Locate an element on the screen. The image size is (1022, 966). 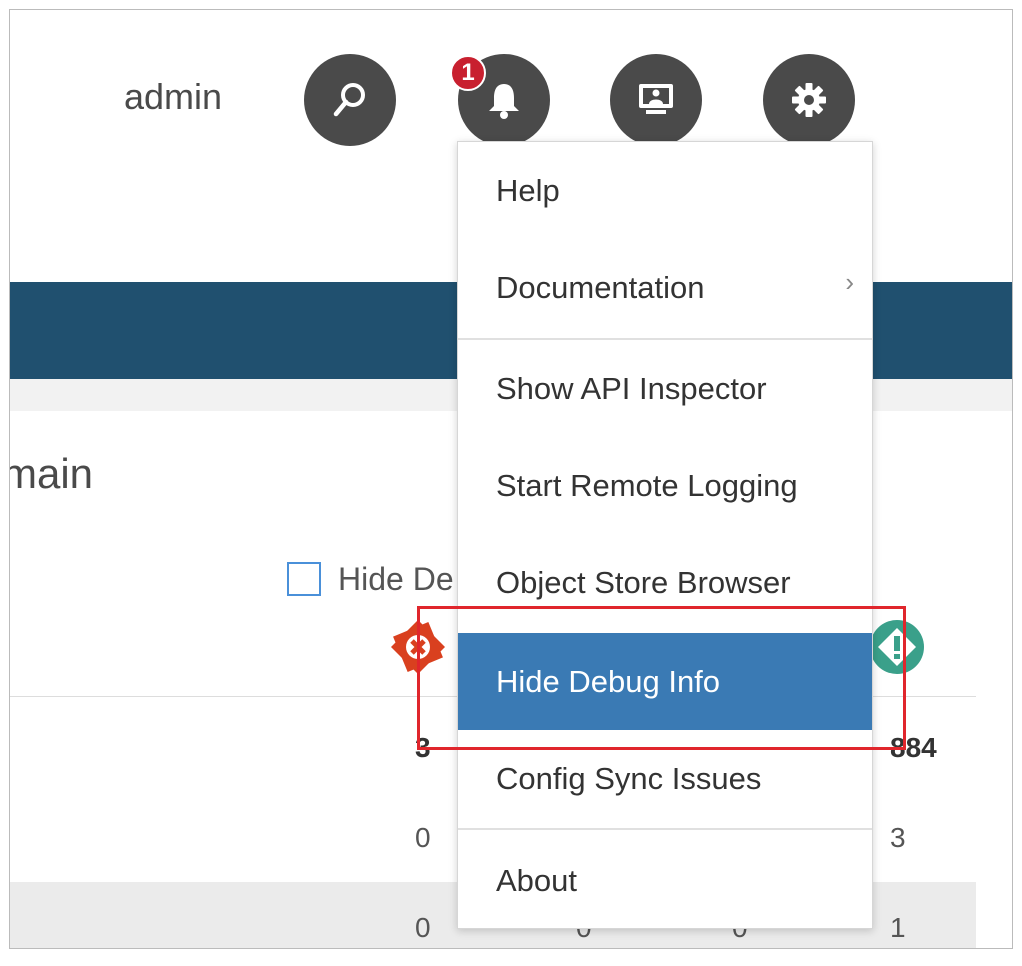
menu-item-config-sync-issues: Config Sync Issues is located at coordinates (665, 778).